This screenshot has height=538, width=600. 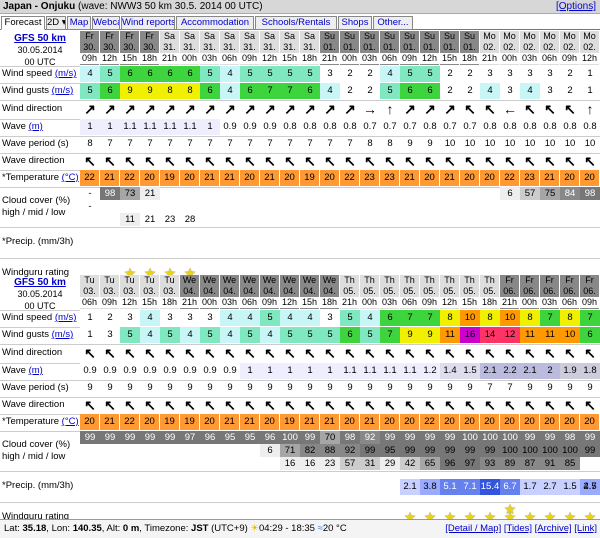 I want to click on time-column-header: Sa 31. 21h, so click(x=169, y=48).